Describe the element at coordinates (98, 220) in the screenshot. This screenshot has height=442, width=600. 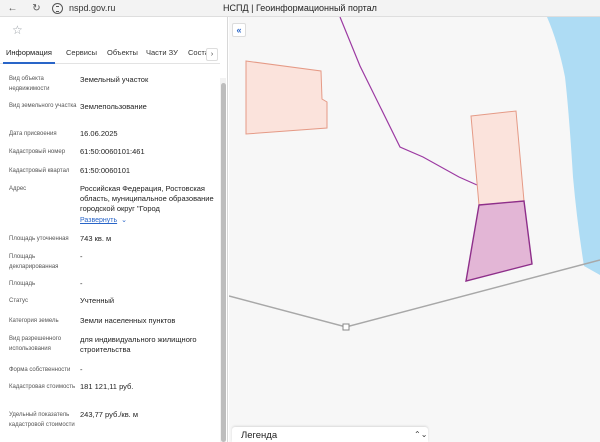
I see `expand-link: Развернуть` at that location.